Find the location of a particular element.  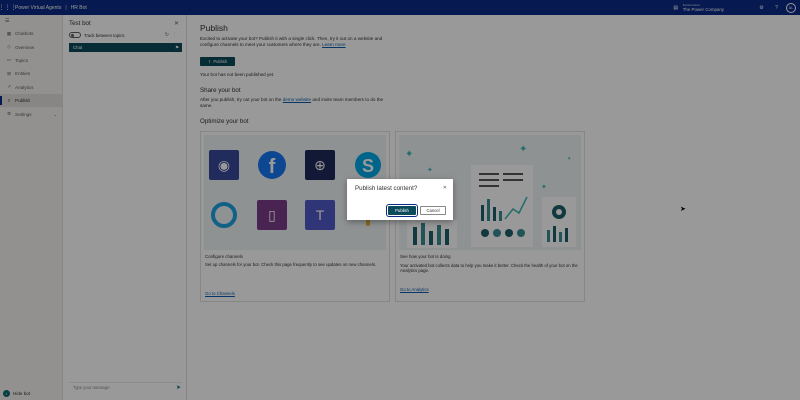

close-icon: ✕ is located at coordinates (445, 188).